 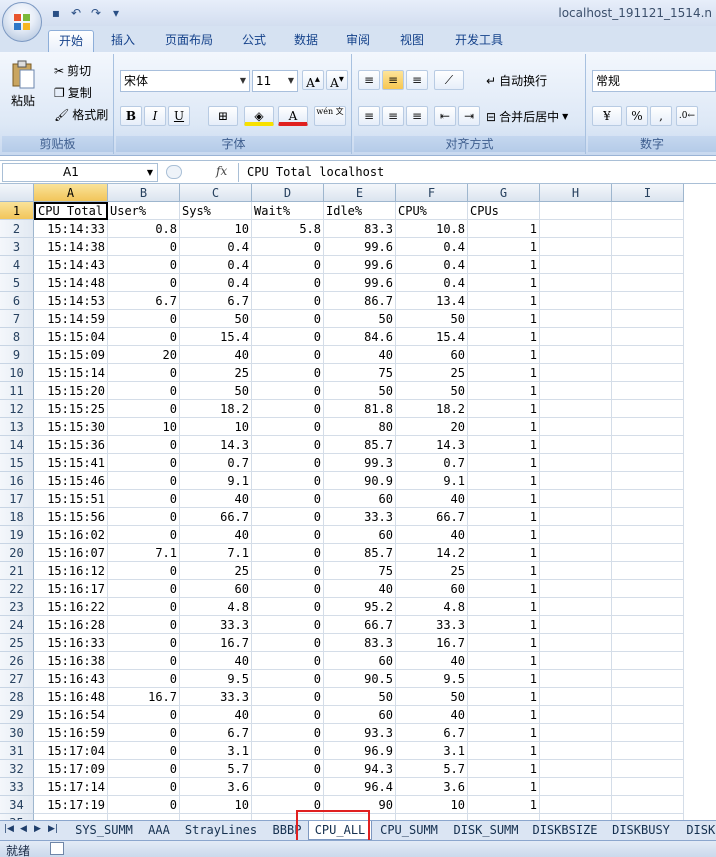 I want to click on row-header: 8, so click(x=17, y=337).